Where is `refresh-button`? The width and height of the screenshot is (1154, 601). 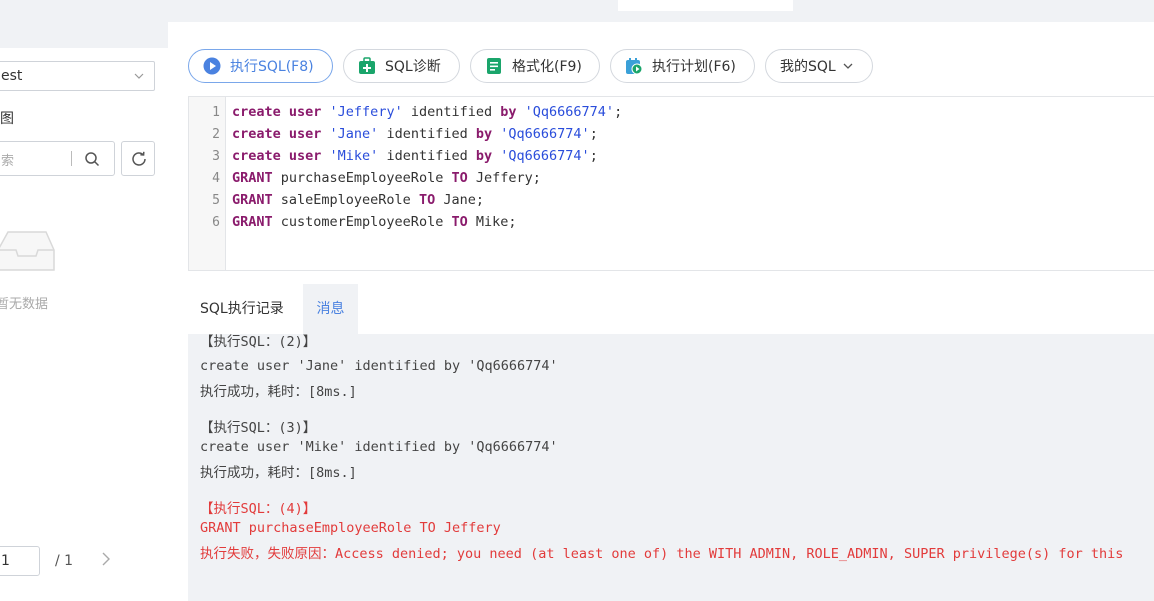 refresh-button is located at coordinates (138, 158).